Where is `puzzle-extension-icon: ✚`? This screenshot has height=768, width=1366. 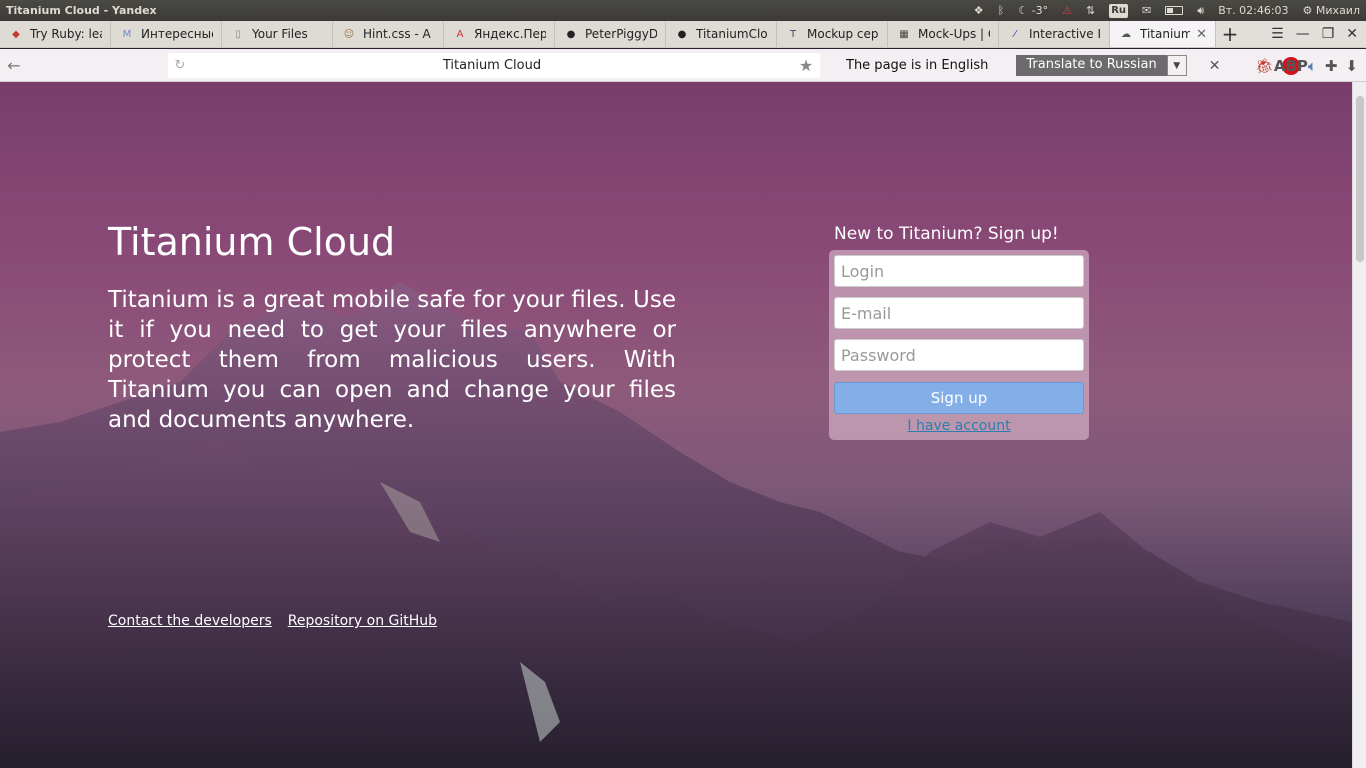 puzzle-extension-icon: ✚ is located at coordinates (1331, 66).